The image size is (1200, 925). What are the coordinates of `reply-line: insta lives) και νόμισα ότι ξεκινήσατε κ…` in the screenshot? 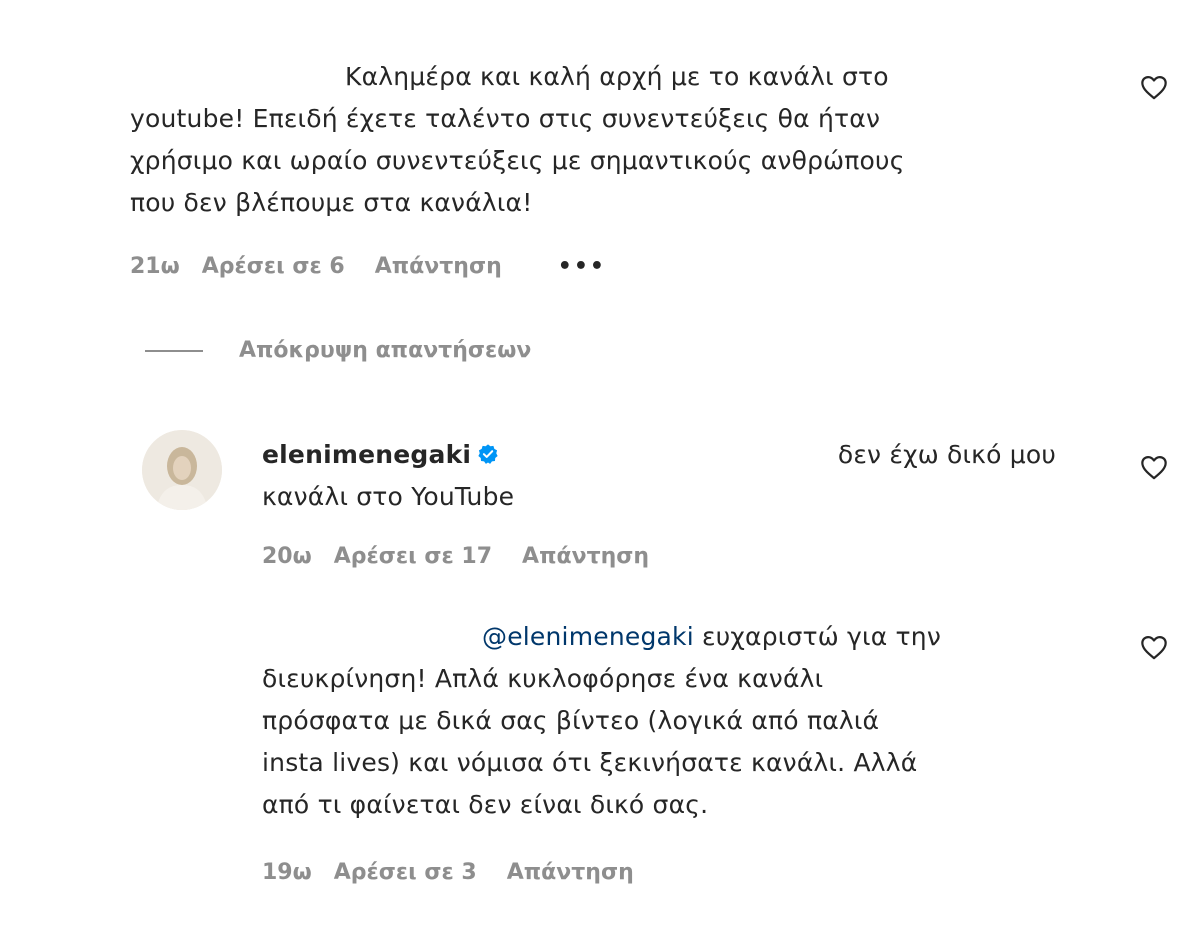 It's located at (590, 762).